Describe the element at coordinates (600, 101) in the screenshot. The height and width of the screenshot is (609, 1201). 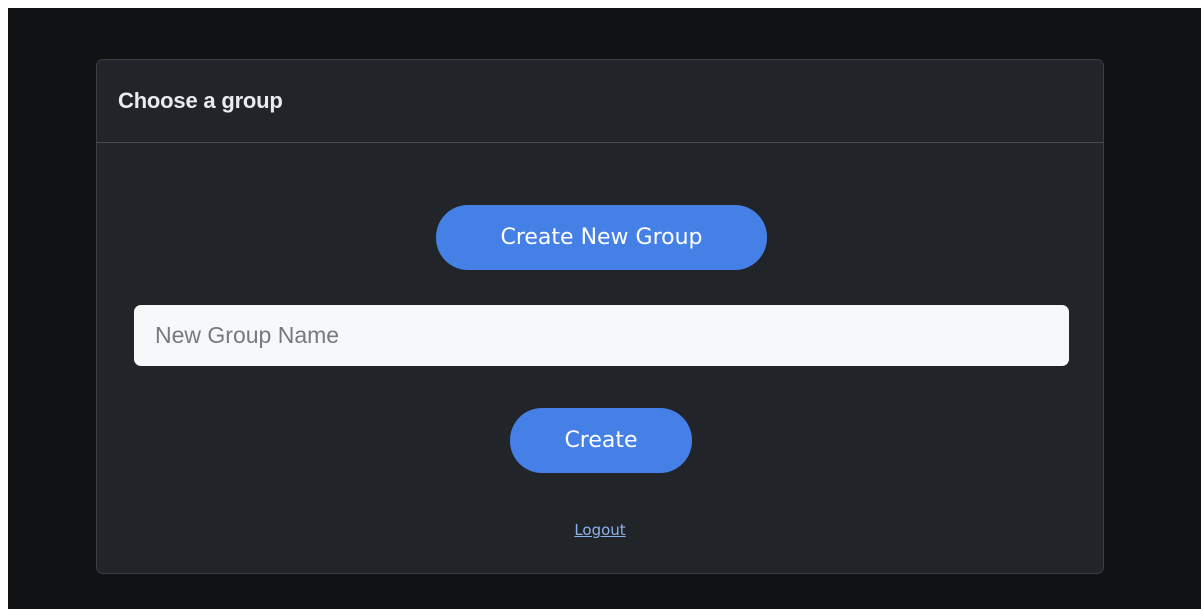
I see `card-header: Choose a group` at that location.